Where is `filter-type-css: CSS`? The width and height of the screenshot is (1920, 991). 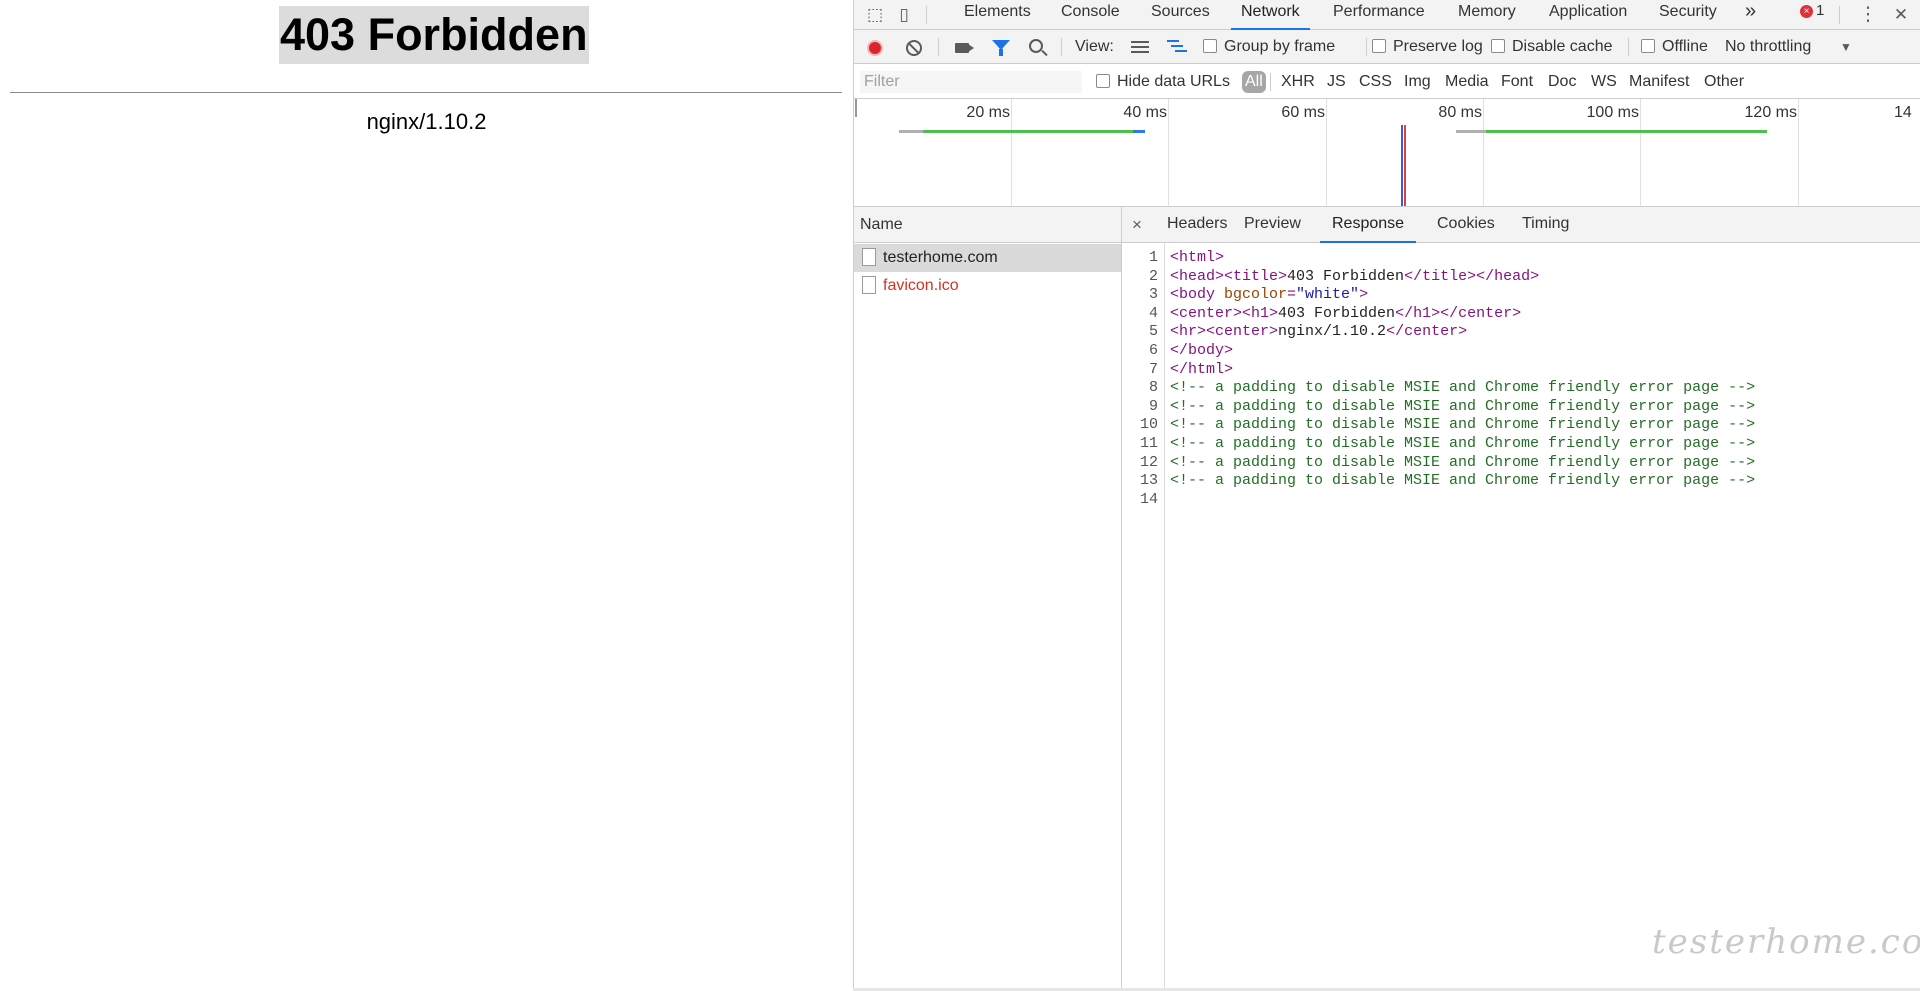 filter-type-css: CSS is located at coordinates (1375, 81).